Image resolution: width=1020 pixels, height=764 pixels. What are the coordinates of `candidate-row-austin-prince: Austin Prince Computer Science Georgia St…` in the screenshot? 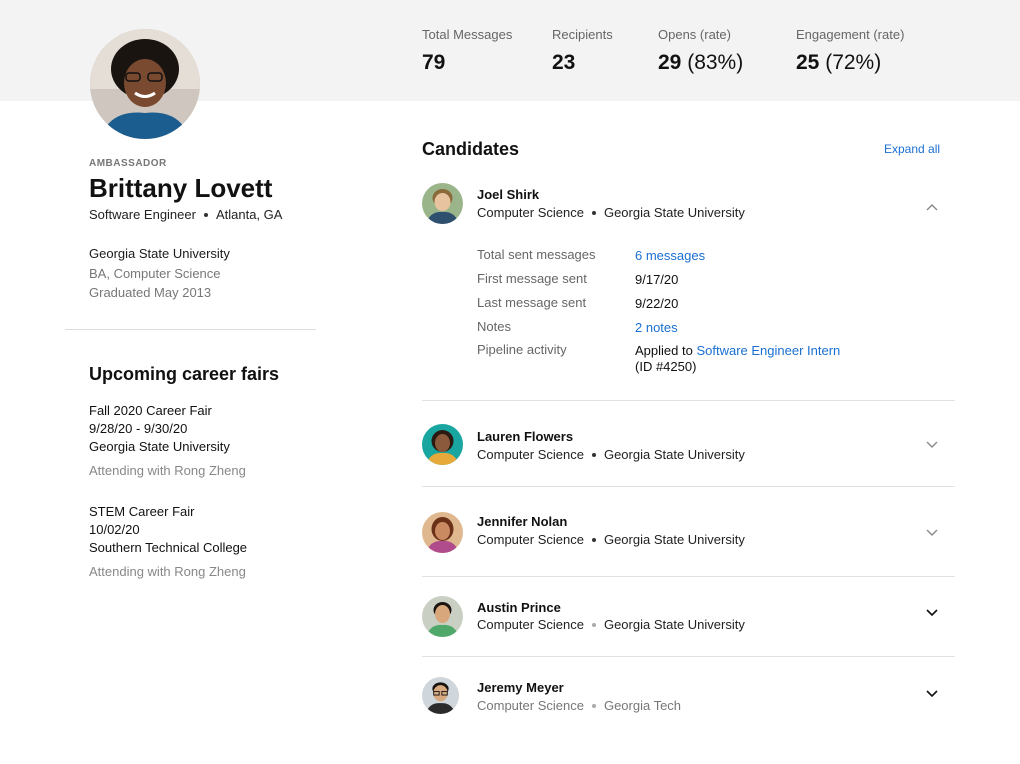 It's located at (688, 617).